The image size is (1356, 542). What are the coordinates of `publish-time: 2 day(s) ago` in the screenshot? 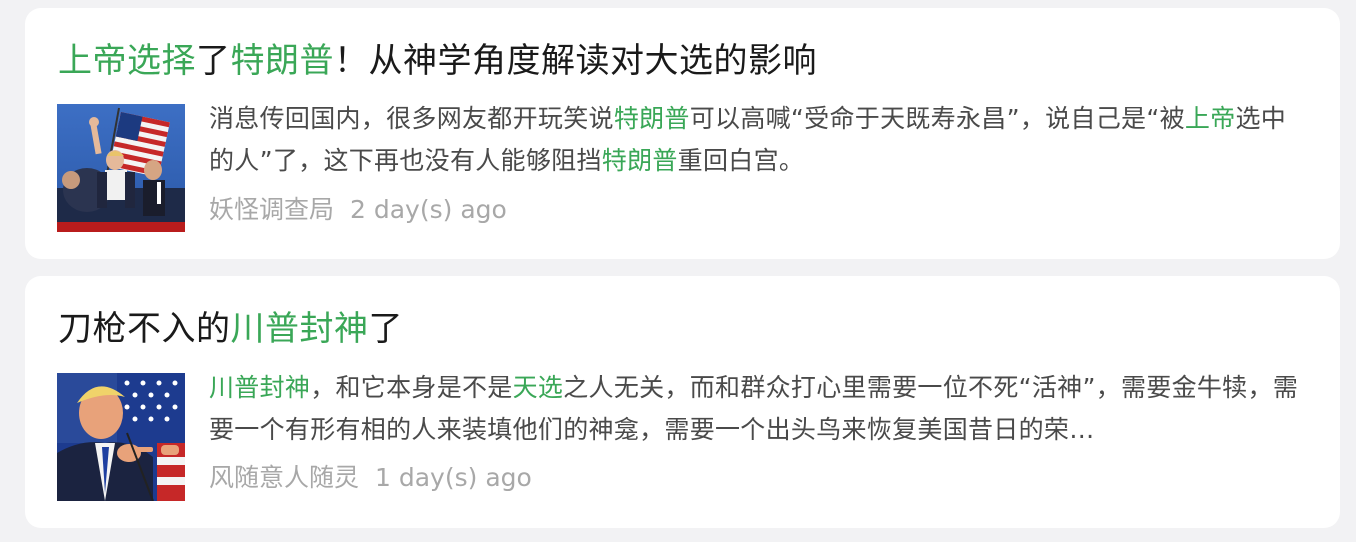 It's located at (428, 209).